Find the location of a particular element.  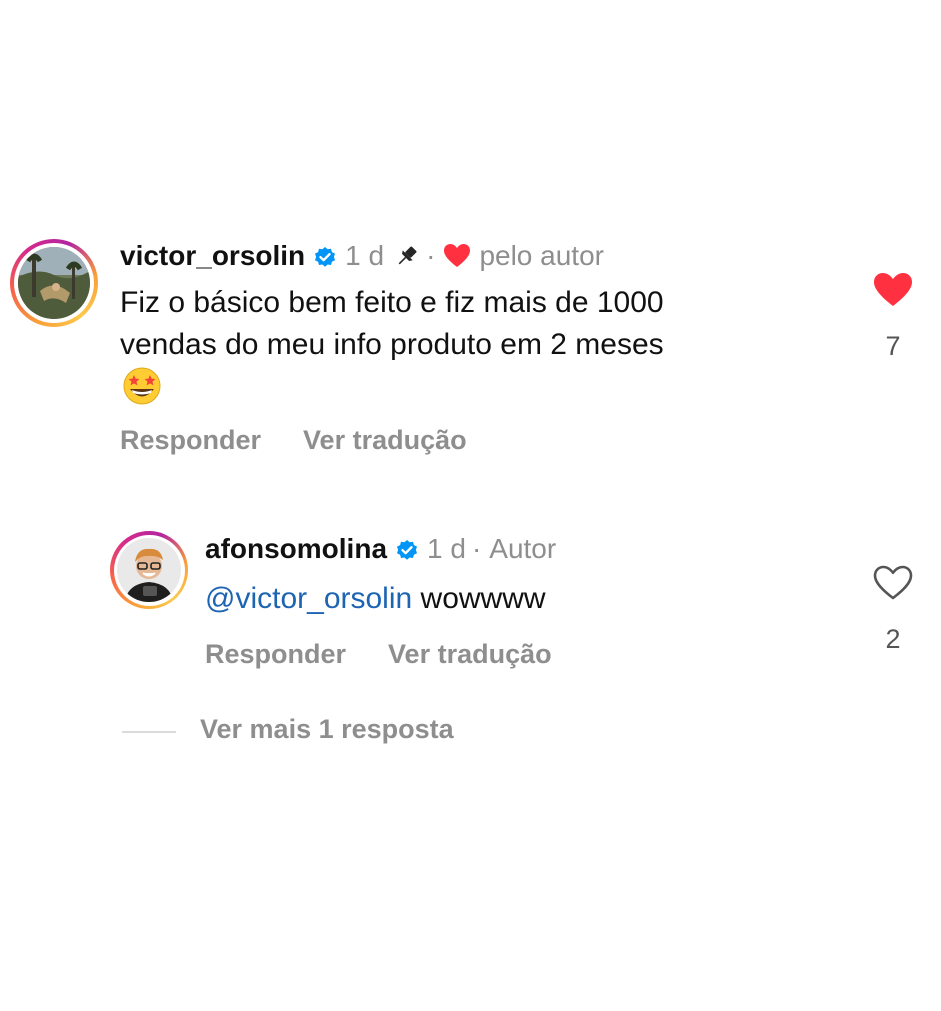

view-more-replies-button: Ver mais 1 resposta is located at coordinates (327, 729).